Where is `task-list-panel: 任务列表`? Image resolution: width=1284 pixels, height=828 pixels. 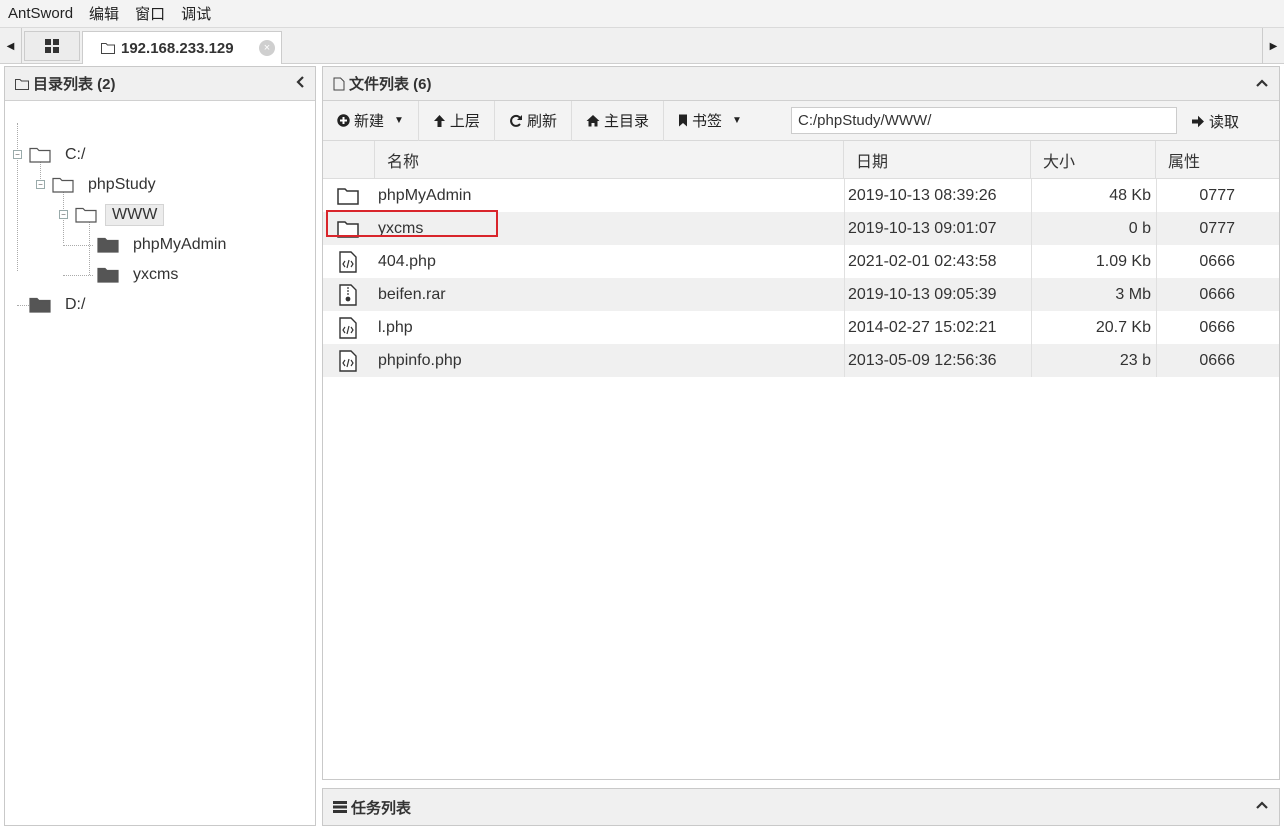 task-list-panel: 任务列表 is located at coordinates (801, 807).